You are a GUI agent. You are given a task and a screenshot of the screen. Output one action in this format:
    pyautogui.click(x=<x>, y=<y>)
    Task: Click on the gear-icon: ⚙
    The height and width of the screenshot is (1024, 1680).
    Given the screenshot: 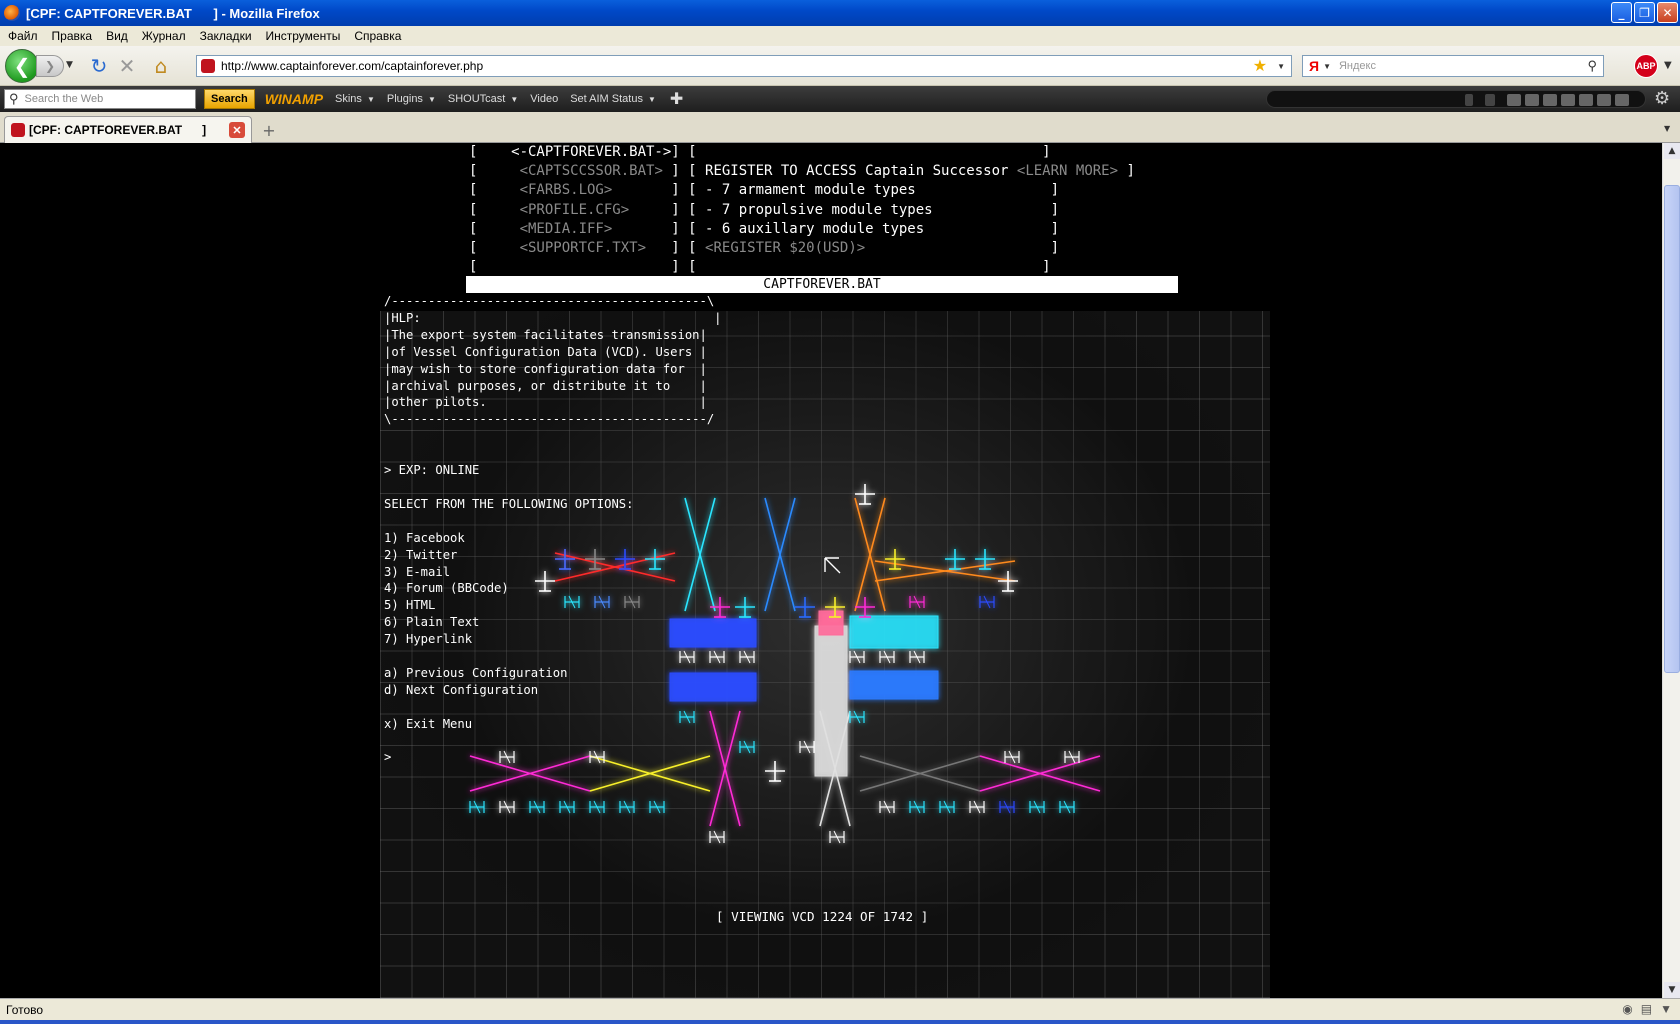 What is the action you would take?
    pyautogui.click(x=1662, y=98)
    